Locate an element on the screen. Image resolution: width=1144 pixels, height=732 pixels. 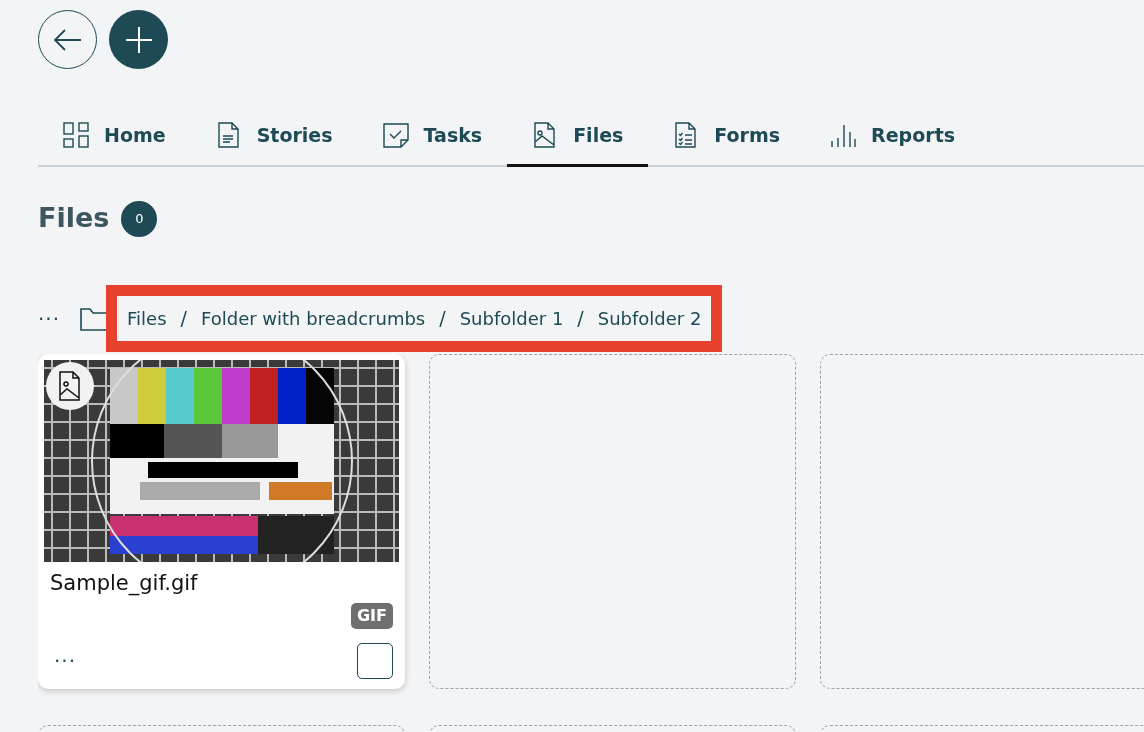
arrow-left-icon is located at coordinates (67, 39).